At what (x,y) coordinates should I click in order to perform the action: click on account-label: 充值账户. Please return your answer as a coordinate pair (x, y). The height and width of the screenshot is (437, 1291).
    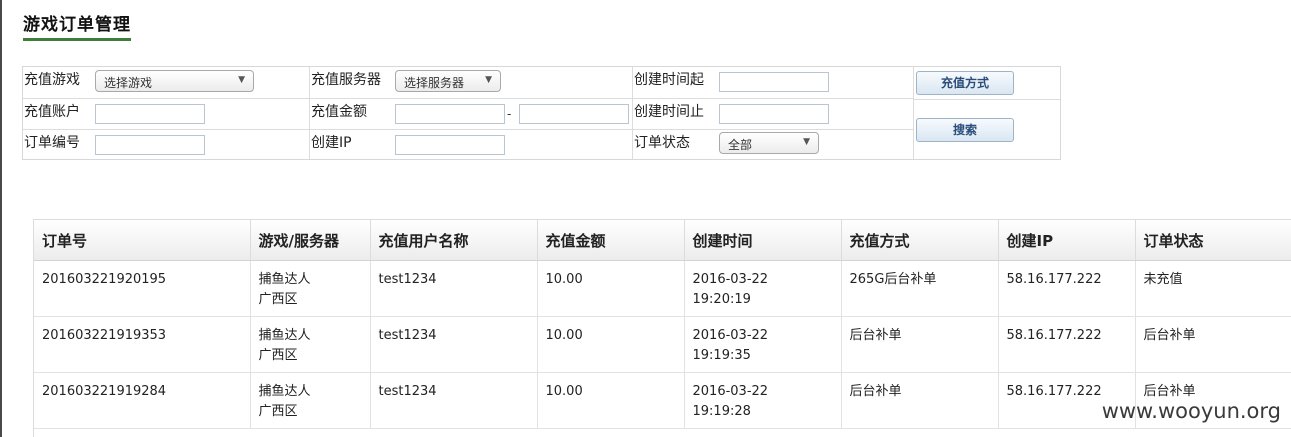
    Looking at the image, I should click on (52, 112).